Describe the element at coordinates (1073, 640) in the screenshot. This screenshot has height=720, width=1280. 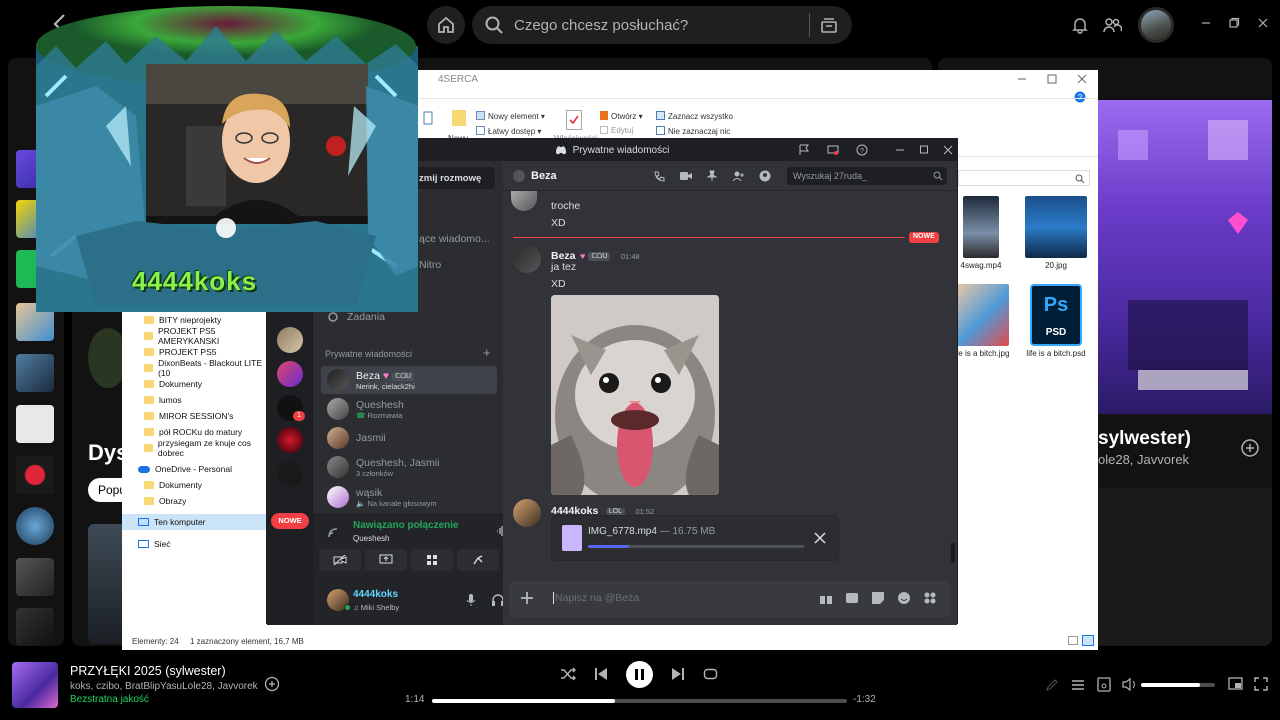
I see `details-view-icon` at that location.